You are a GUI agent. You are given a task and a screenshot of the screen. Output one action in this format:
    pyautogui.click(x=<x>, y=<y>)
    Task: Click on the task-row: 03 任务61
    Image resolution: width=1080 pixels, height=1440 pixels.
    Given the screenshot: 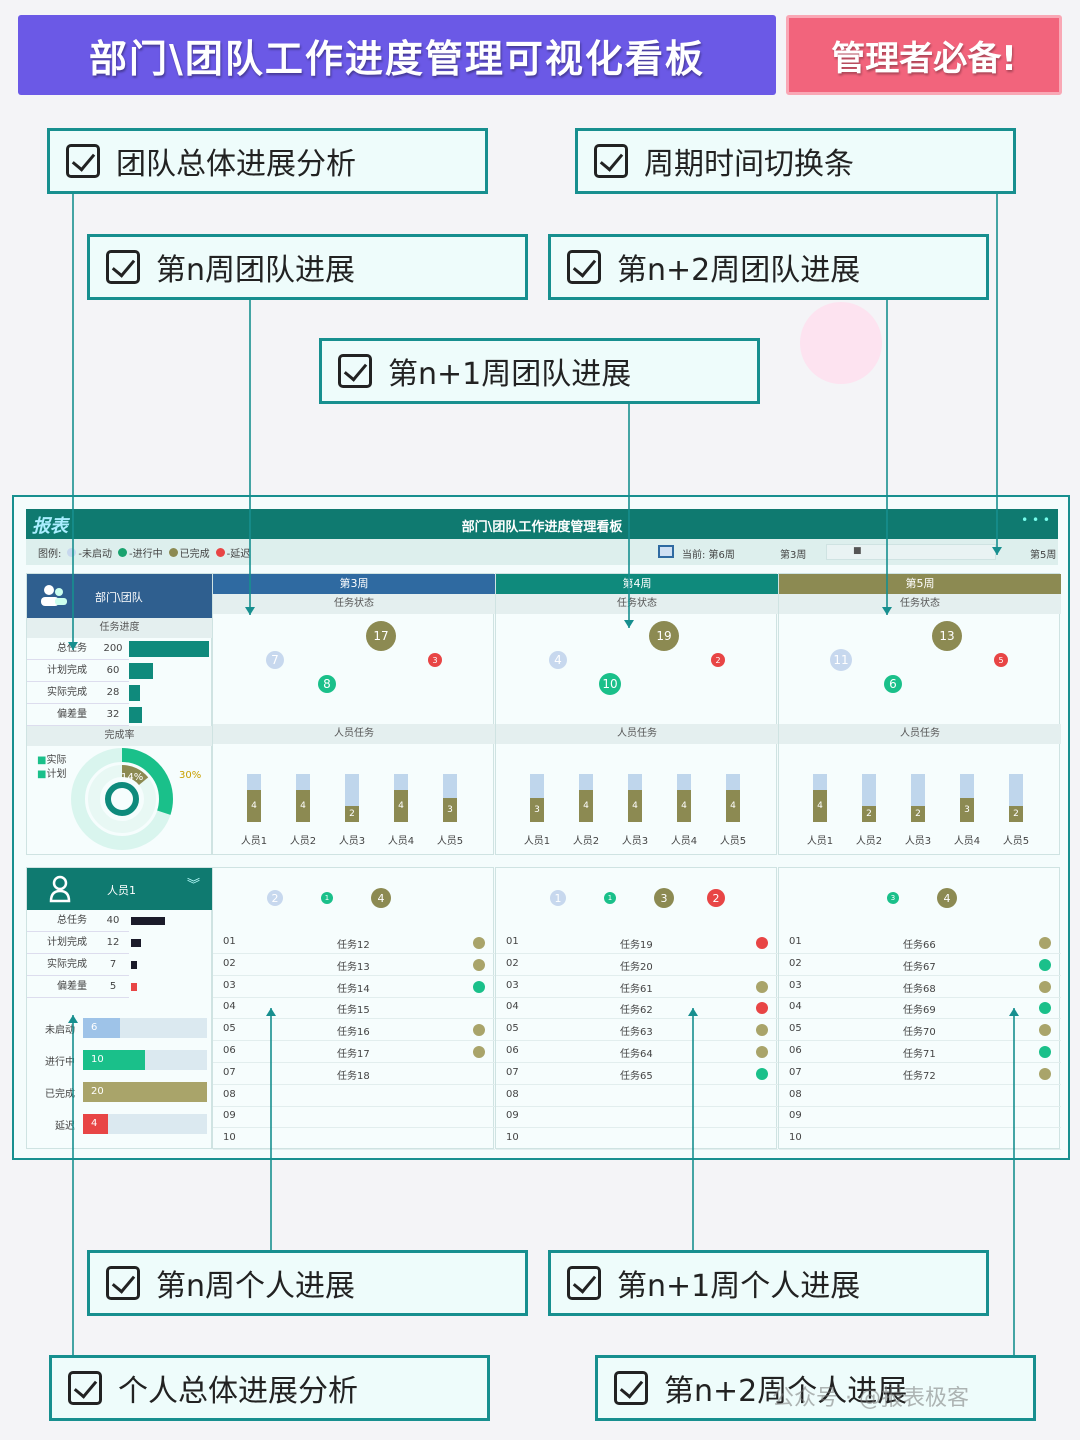 What is the action you would take?
    pyautogui.click(x=637, y=987)
    